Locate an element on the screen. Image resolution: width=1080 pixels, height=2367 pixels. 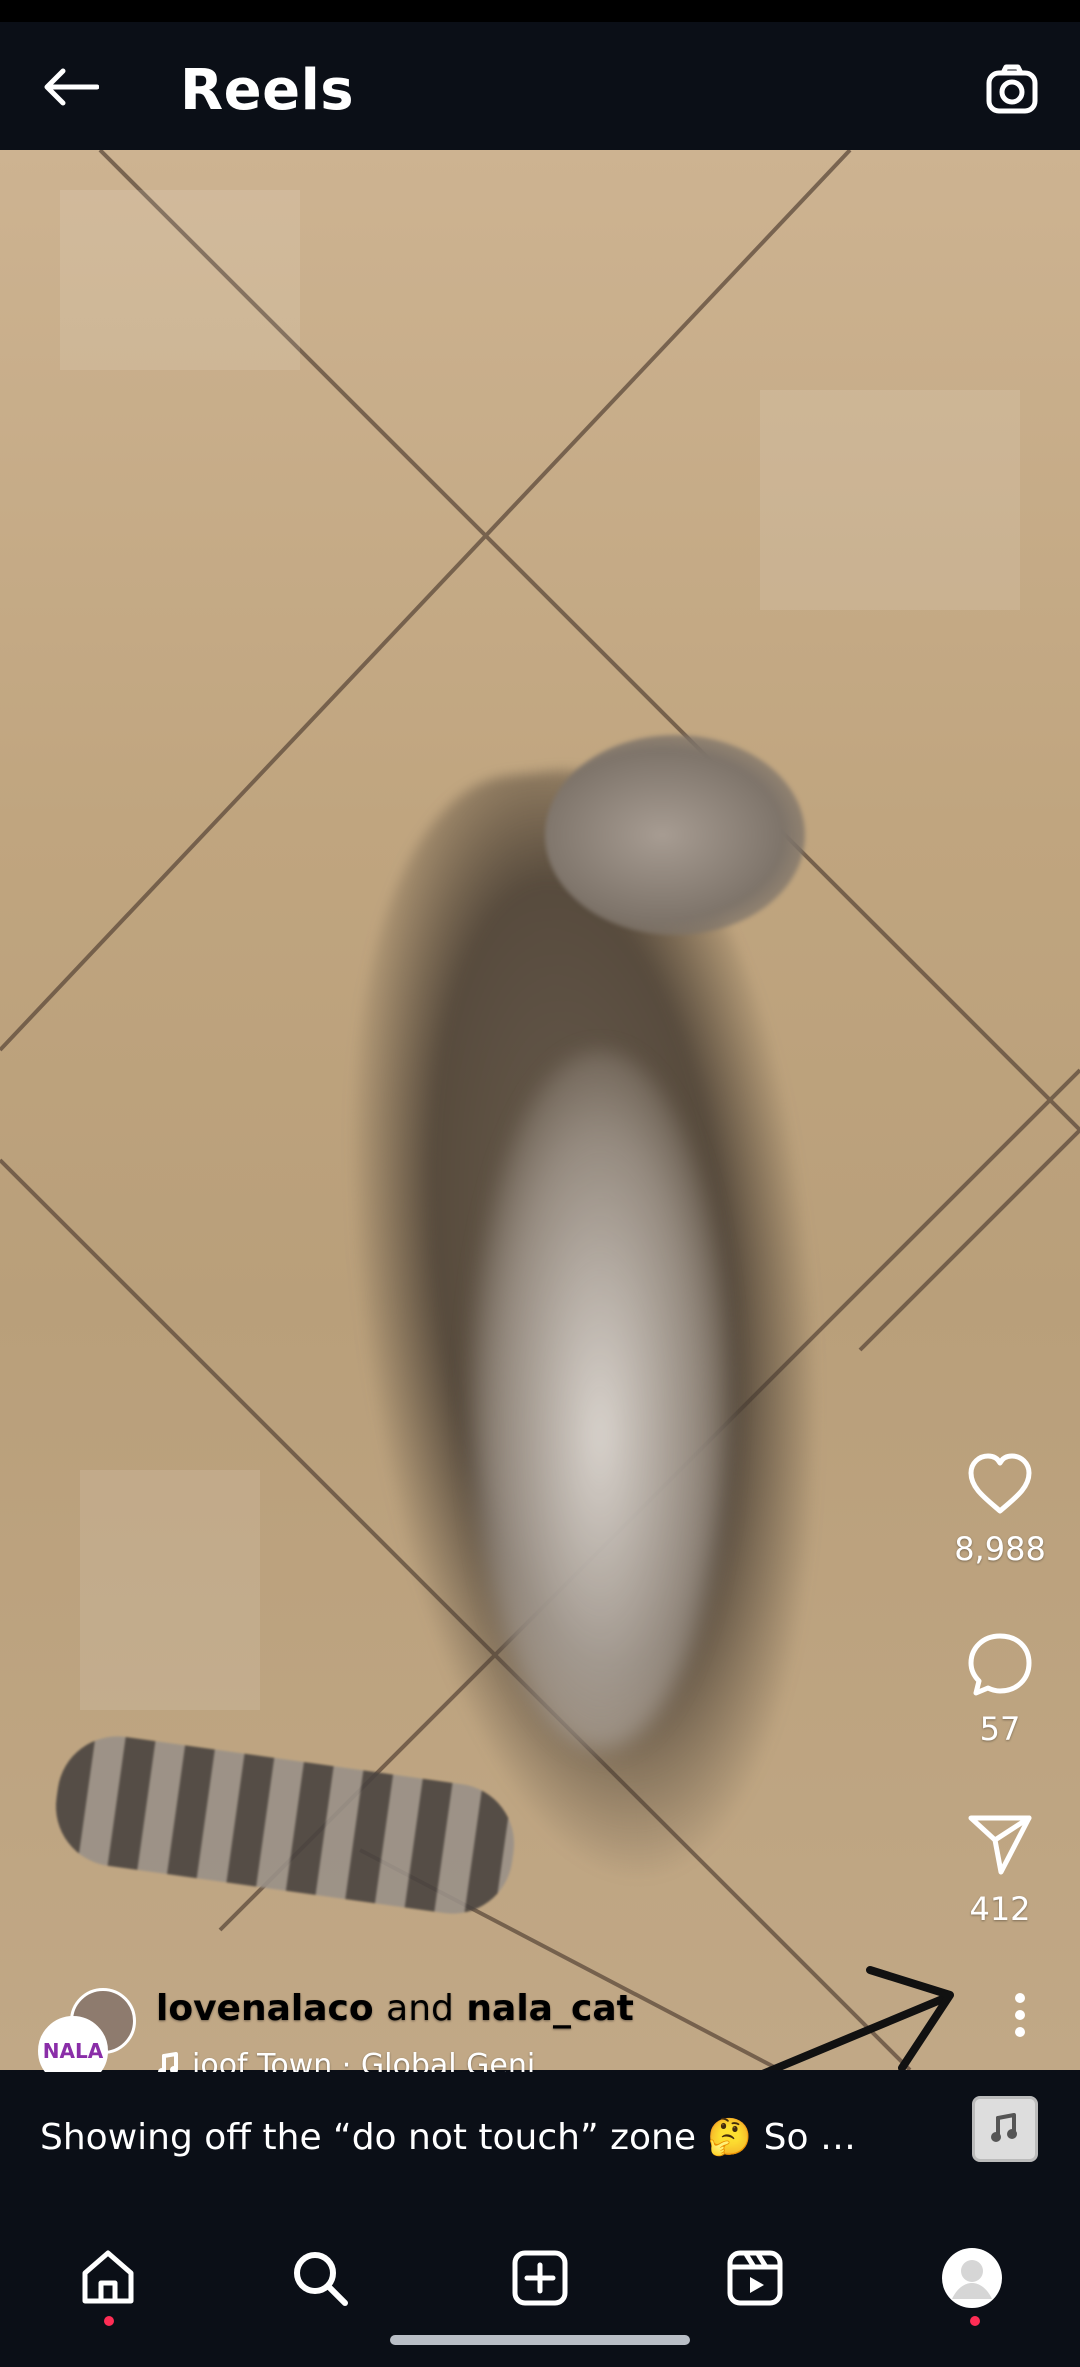
home-icon is located at coordinates (108, 2277).